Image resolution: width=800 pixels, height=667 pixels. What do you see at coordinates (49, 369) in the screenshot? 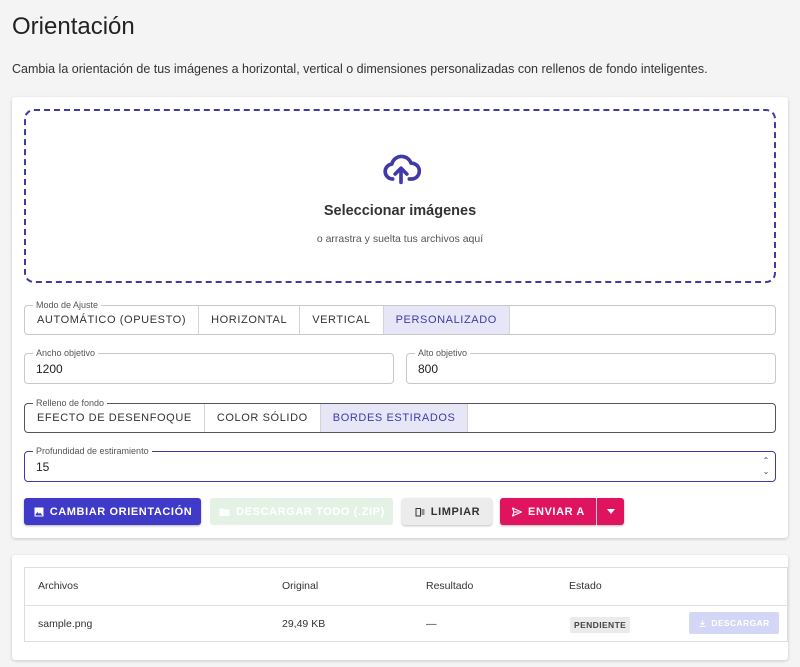
I see `target-width-input: 1200` at bounding box center [49, 369].